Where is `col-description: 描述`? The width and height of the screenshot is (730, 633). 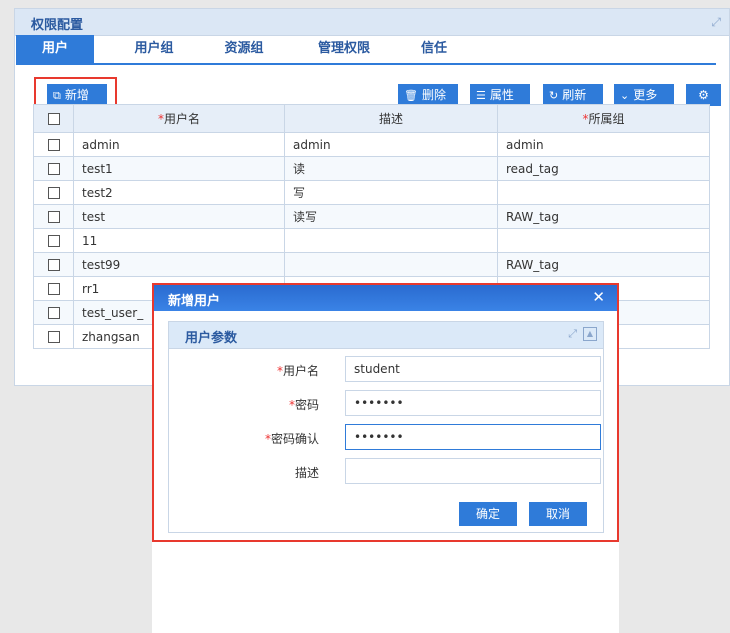
col-description: 描述 is located at coordinates (391, 118).